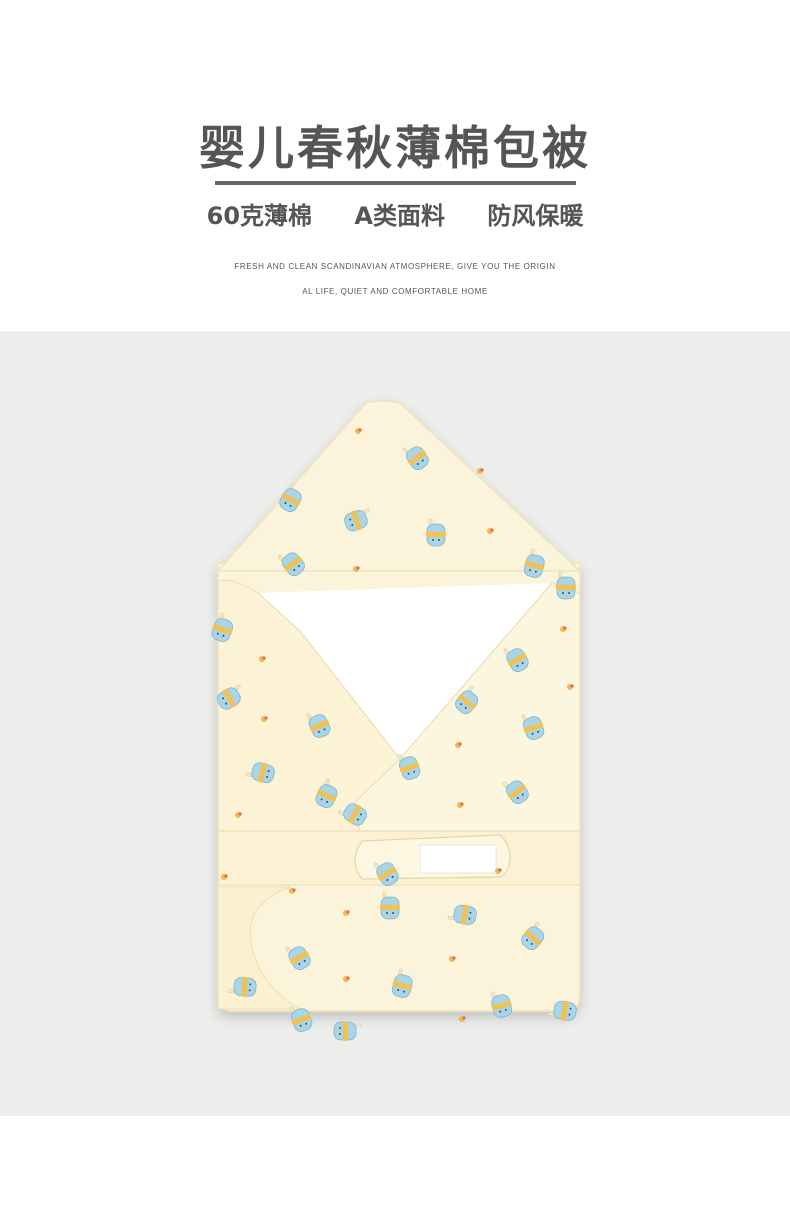 This screenshot has width=790, height=1232. Describe the element at coordinates (395, 1174) in the screenshot. I see `footer-space` at that location.